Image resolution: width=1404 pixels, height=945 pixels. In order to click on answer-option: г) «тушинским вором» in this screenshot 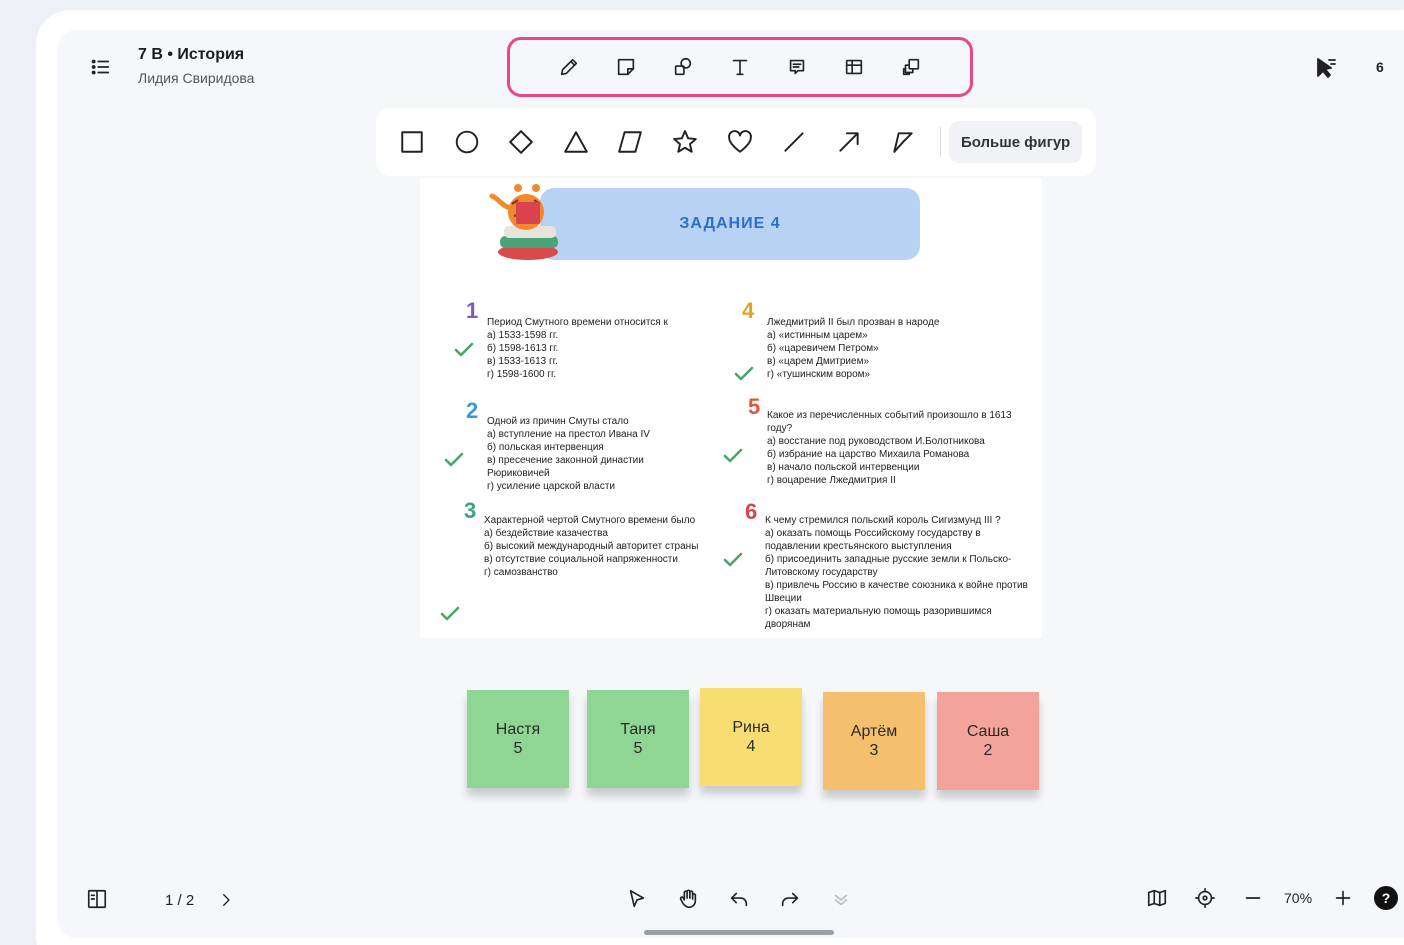, I will do `click(819, 374)`.